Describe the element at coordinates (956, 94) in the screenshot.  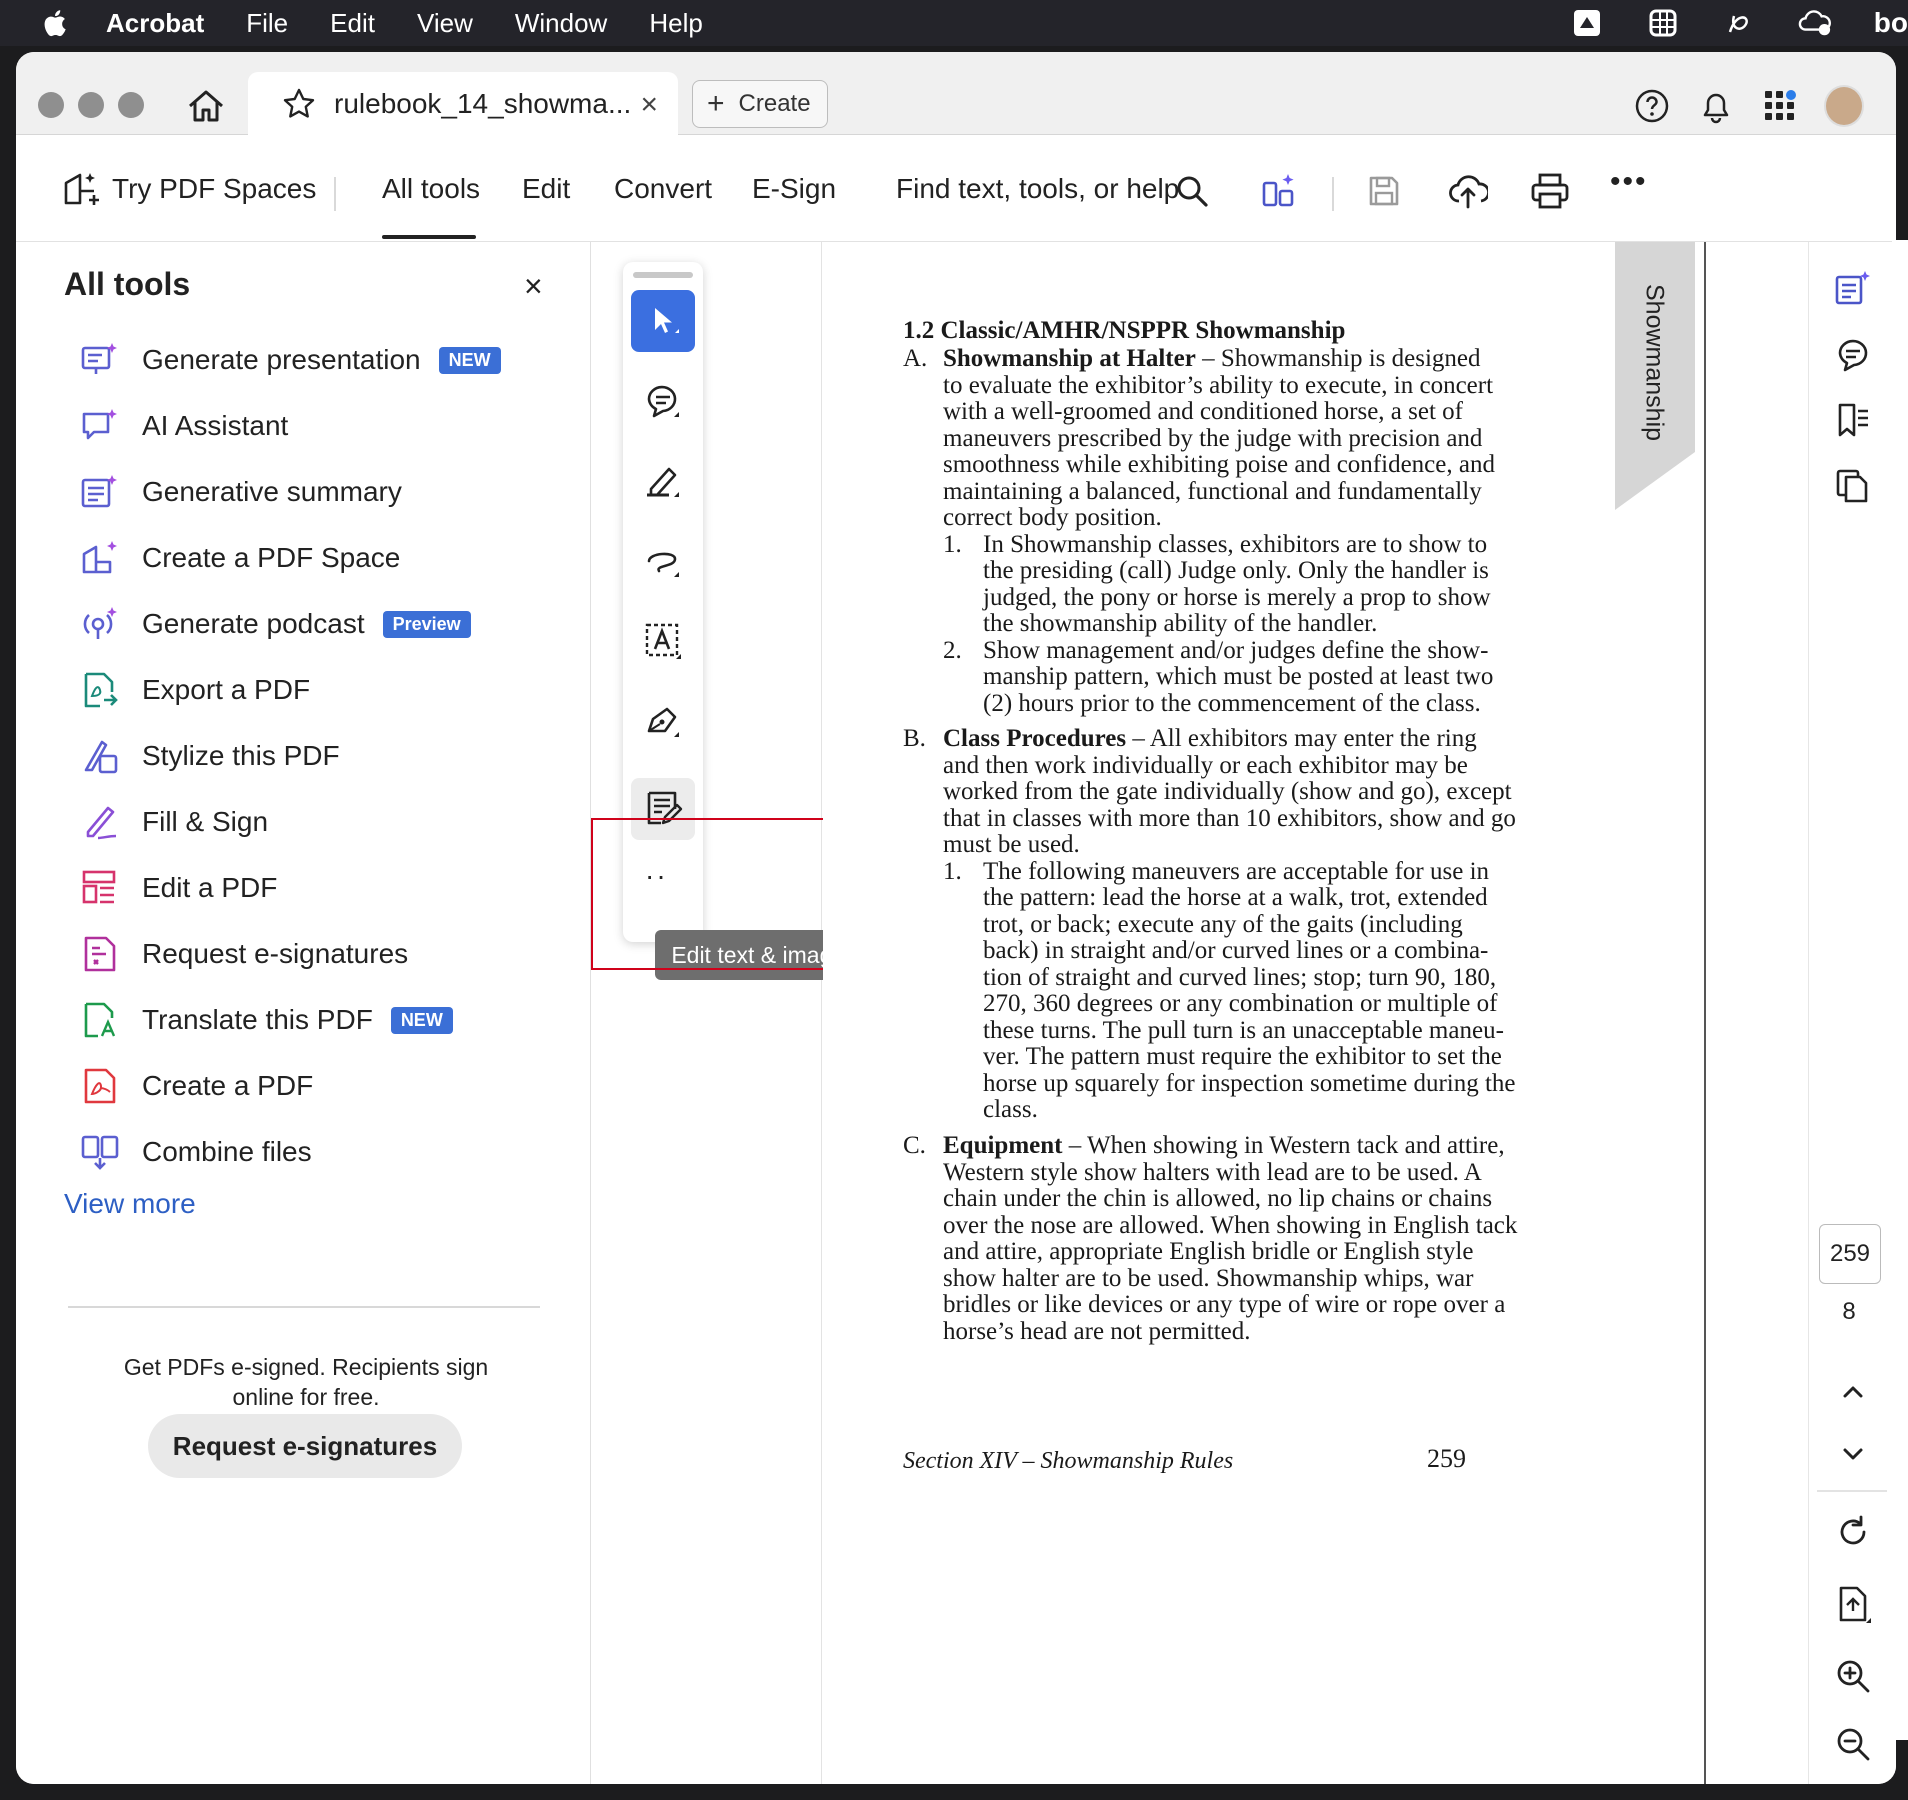
I see `tab-bar: rulebook_14_showma... × + Create` at that location.